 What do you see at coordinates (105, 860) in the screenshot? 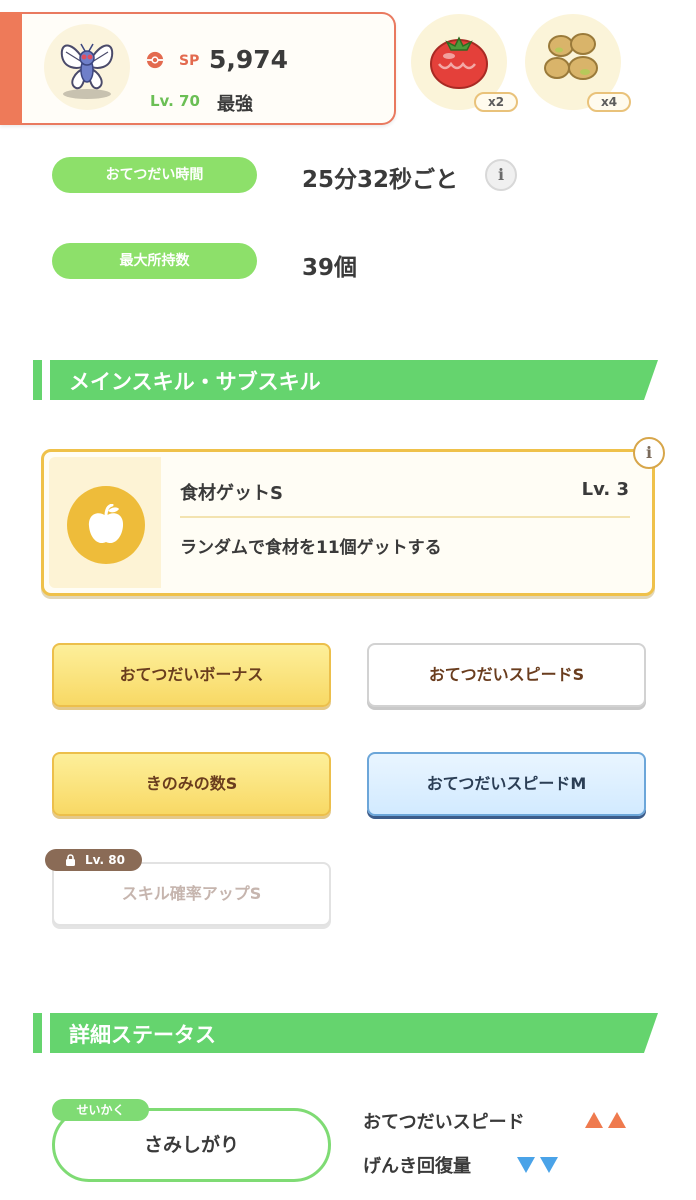
I see `unlock-level: Lv. 80` at bounding box center [105, 860].